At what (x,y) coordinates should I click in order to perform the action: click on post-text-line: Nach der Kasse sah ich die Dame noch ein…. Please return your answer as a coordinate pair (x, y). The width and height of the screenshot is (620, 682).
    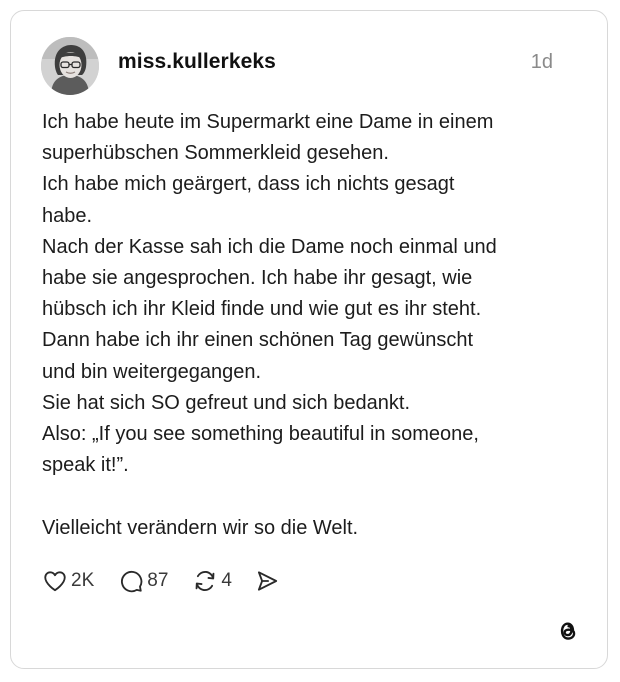
    Looking at the image, I should click on (269, 246).